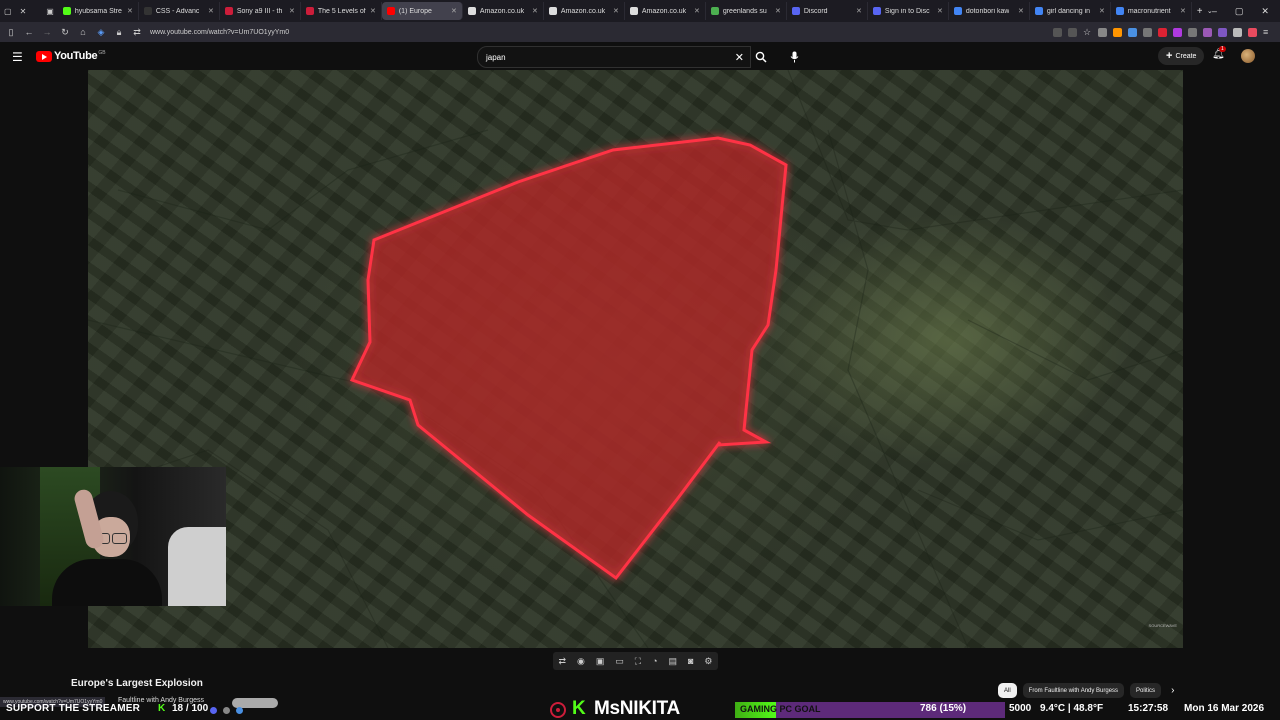 The height and width of the screenshot is (720, 1280). What do you see at coordinates (739, 57) in the screenshot?
I see `clear-search-icon: ✕` at bounding box center [739, 57].